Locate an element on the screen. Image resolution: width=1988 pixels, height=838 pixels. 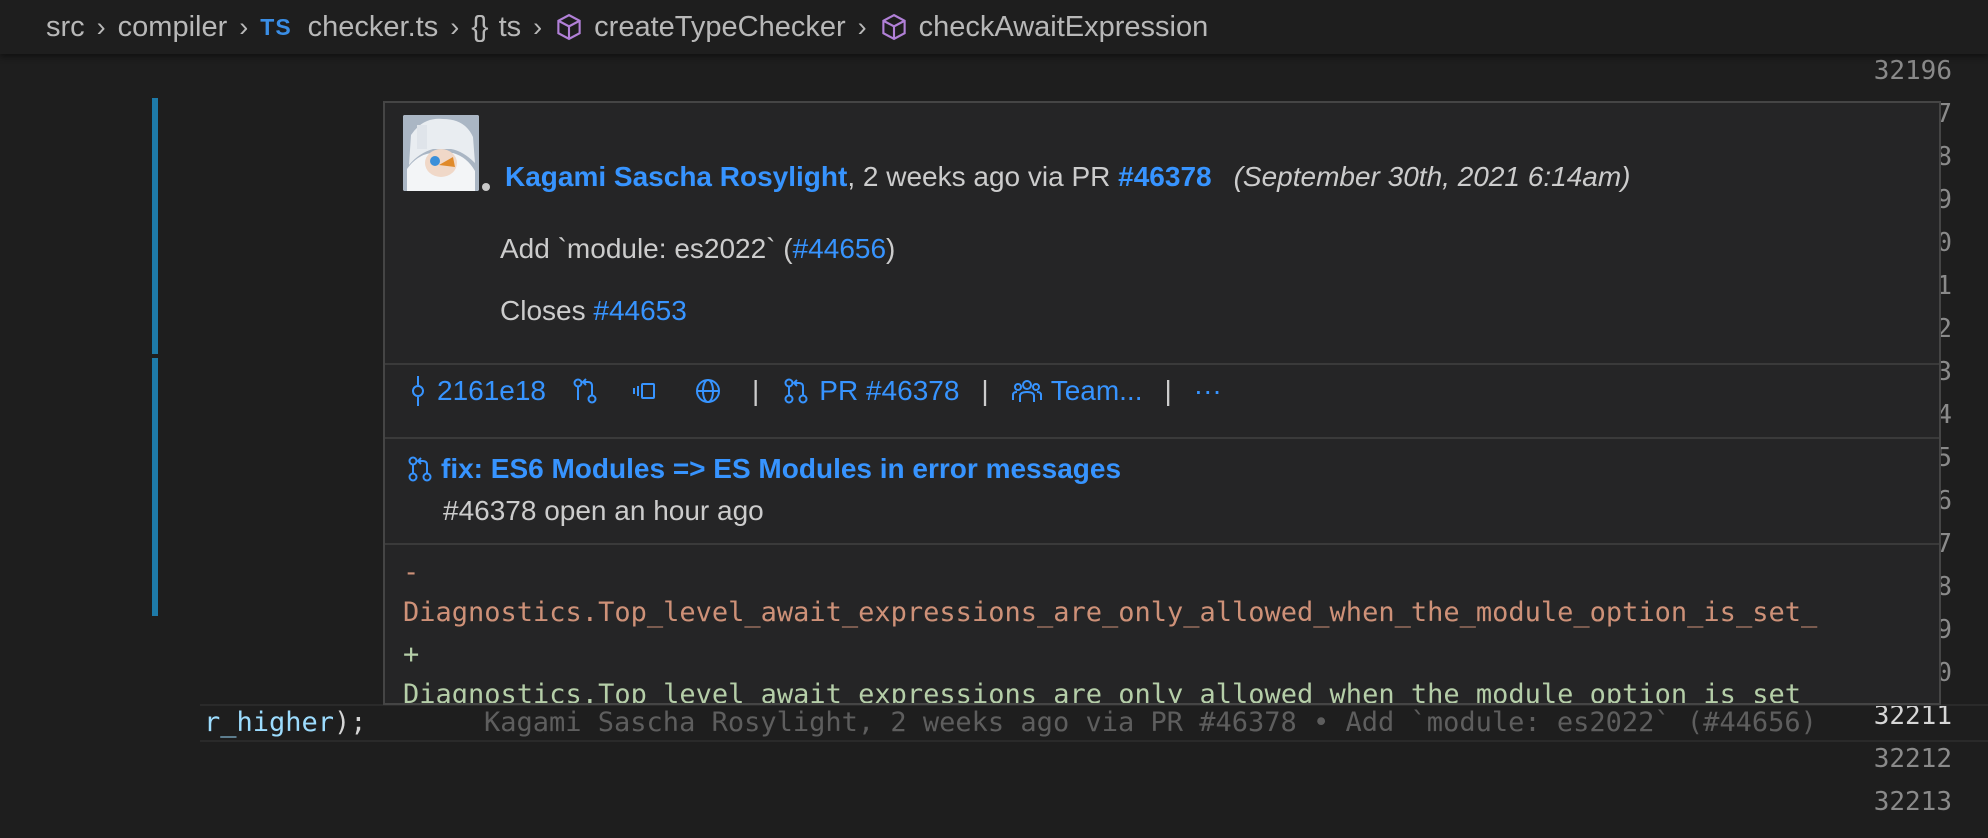
line-number: 32196 is located at coordinates (1912, 71).